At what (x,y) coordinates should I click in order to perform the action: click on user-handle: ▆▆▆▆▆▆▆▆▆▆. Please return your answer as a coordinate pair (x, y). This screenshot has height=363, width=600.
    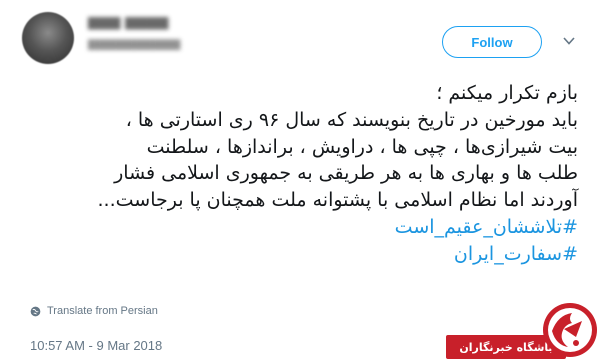
    Looking at the image, I should click on (134, 43).